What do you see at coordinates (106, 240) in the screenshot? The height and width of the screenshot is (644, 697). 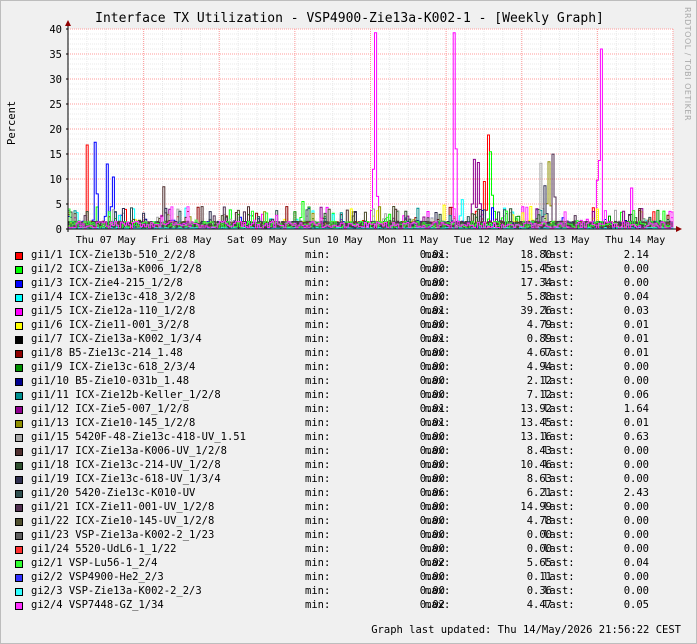 I see `x-tick-label: Thu 07 May` at bounding box center [106, 240].